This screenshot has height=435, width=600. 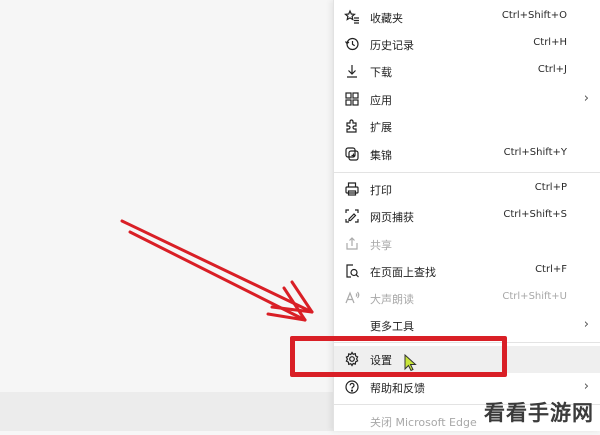 I want to click on help-icon, so click(x=352, y=387).